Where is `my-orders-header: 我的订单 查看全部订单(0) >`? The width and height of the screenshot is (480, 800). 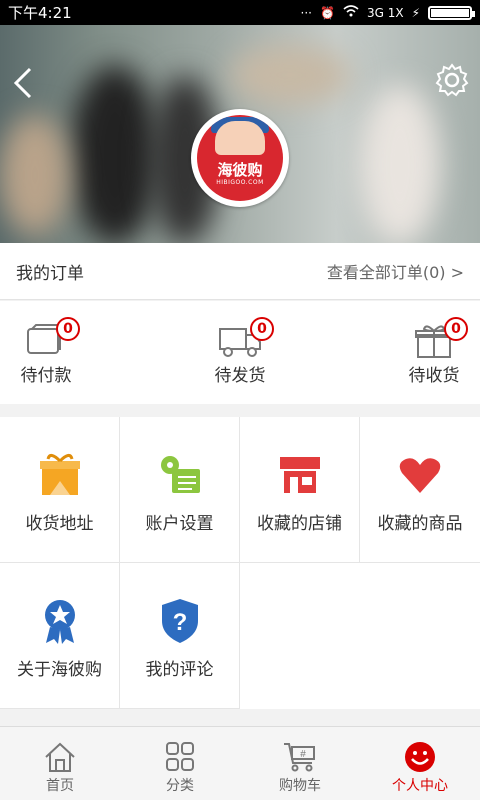
my-orders-header: 我的订单 查看全部订单(0) > is located at coordinates (240, 271).